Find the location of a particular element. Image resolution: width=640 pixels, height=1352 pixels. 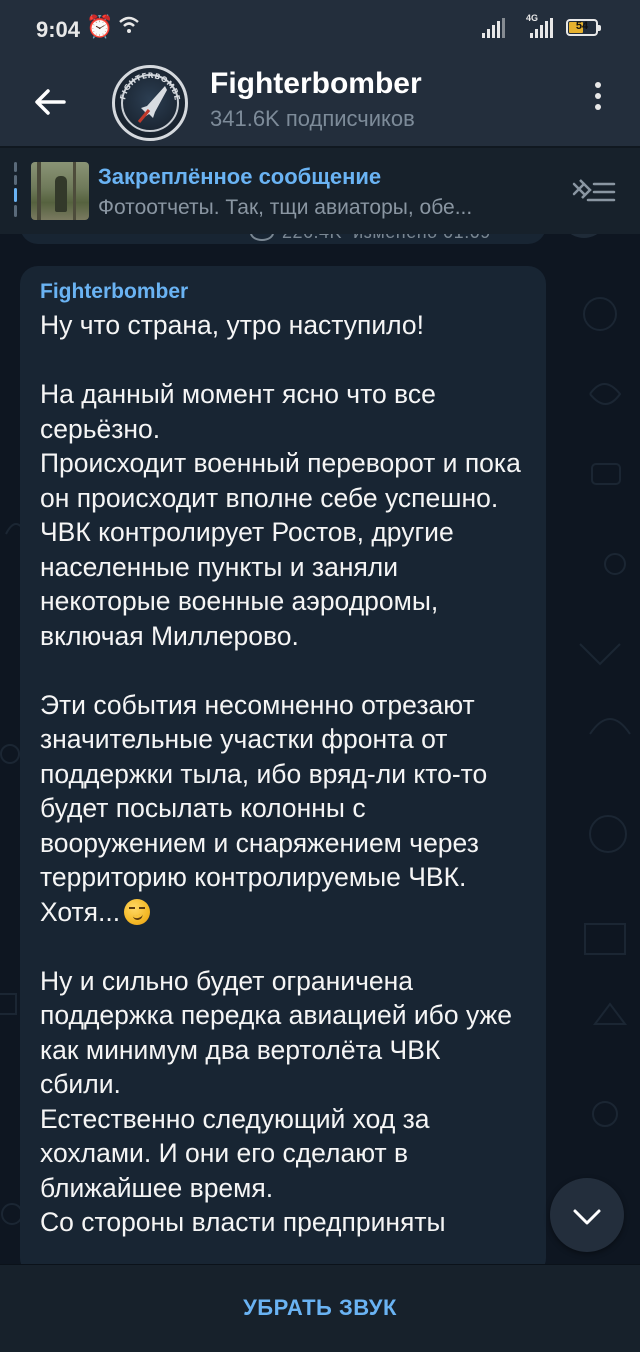

pinned-thumbnail is located at coordinates (60, 191).